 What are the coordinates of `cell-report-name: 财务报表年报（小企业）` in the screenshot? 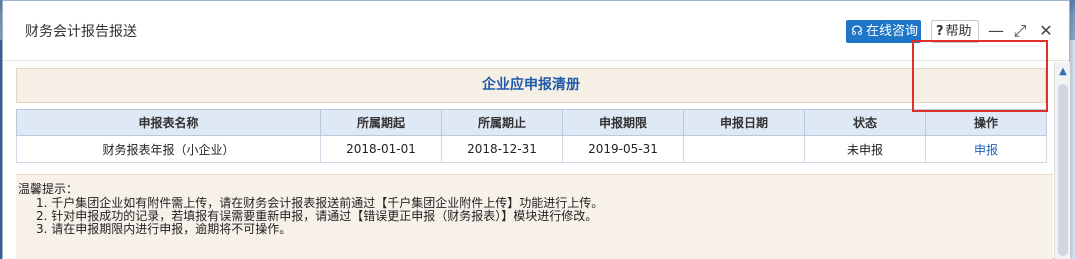 It's located at (168, 149).